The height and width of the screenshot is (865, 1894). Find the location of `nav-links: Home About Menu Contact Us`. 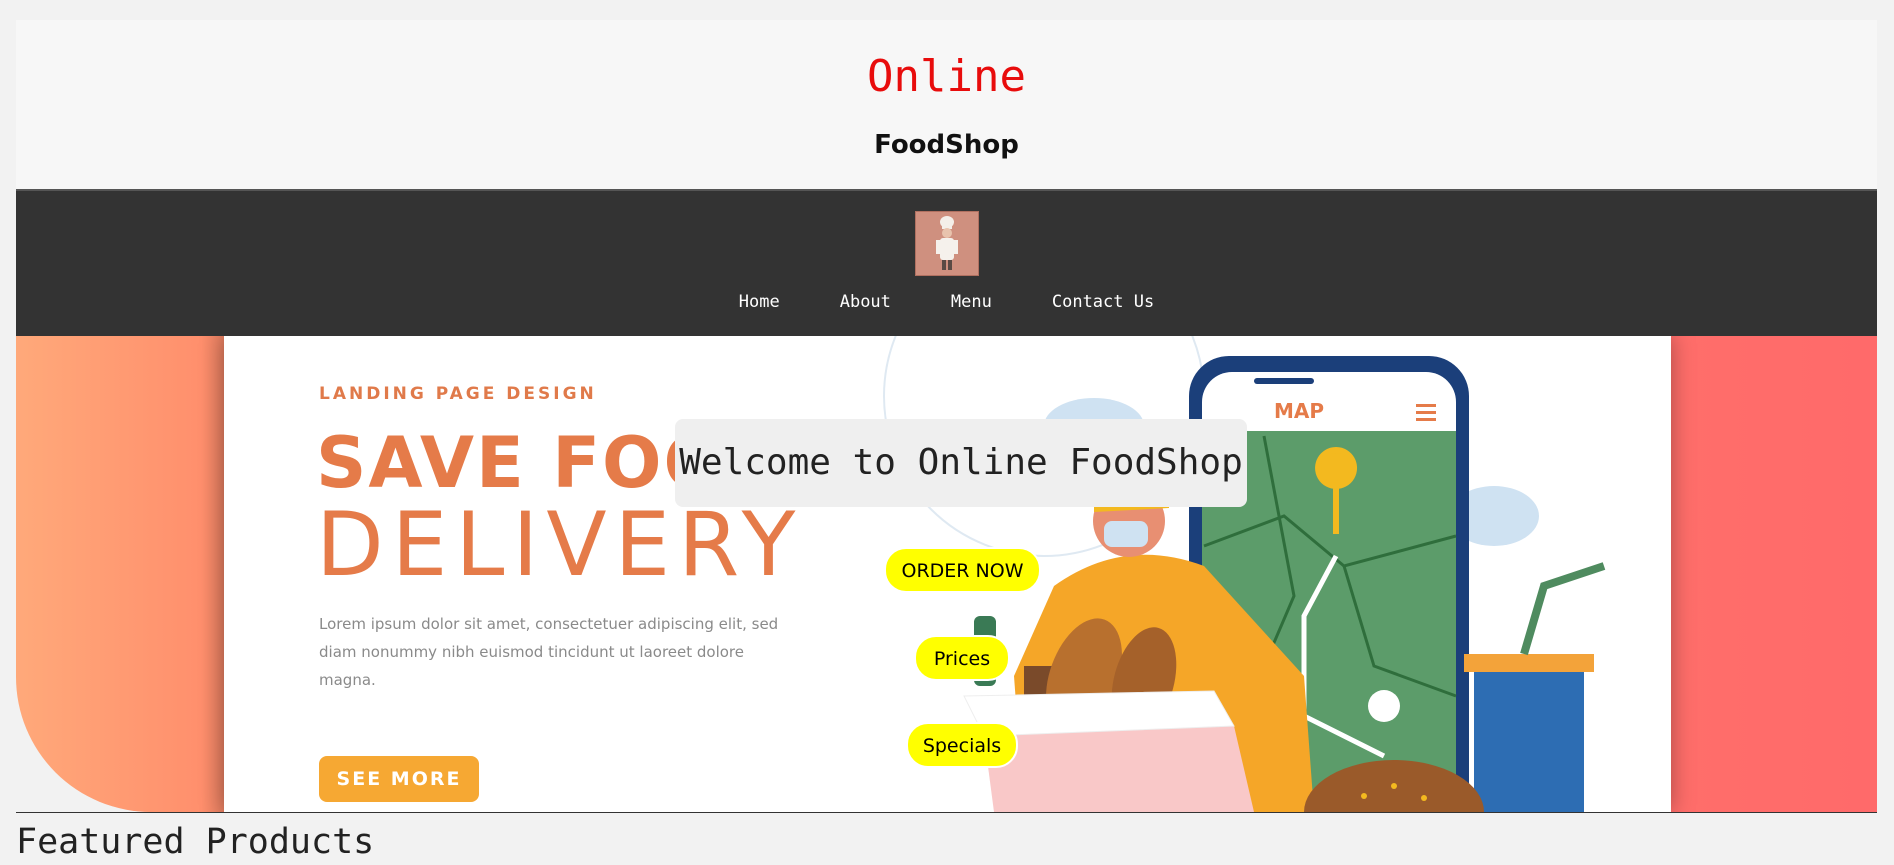

nav-links: Home About Menu Contact Us is located at coordinates (946, 302).